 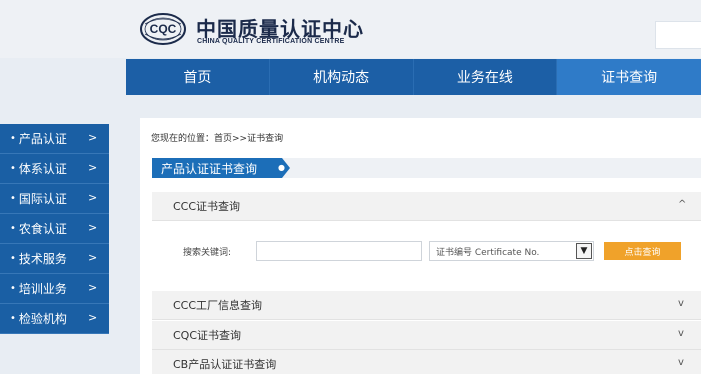 What do you see at coordinates (42, 139) in the screenshot?
I see `sidebar-item-label: 产品认证` at bounding box center [42, 139].